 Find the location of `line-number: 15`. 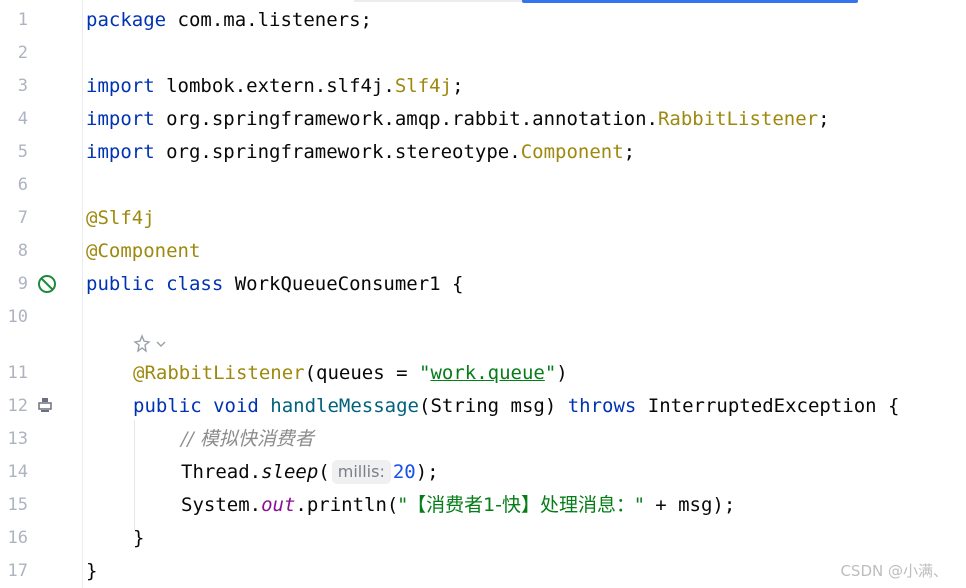

line-number: 15 is located at coordinates (17, 505).